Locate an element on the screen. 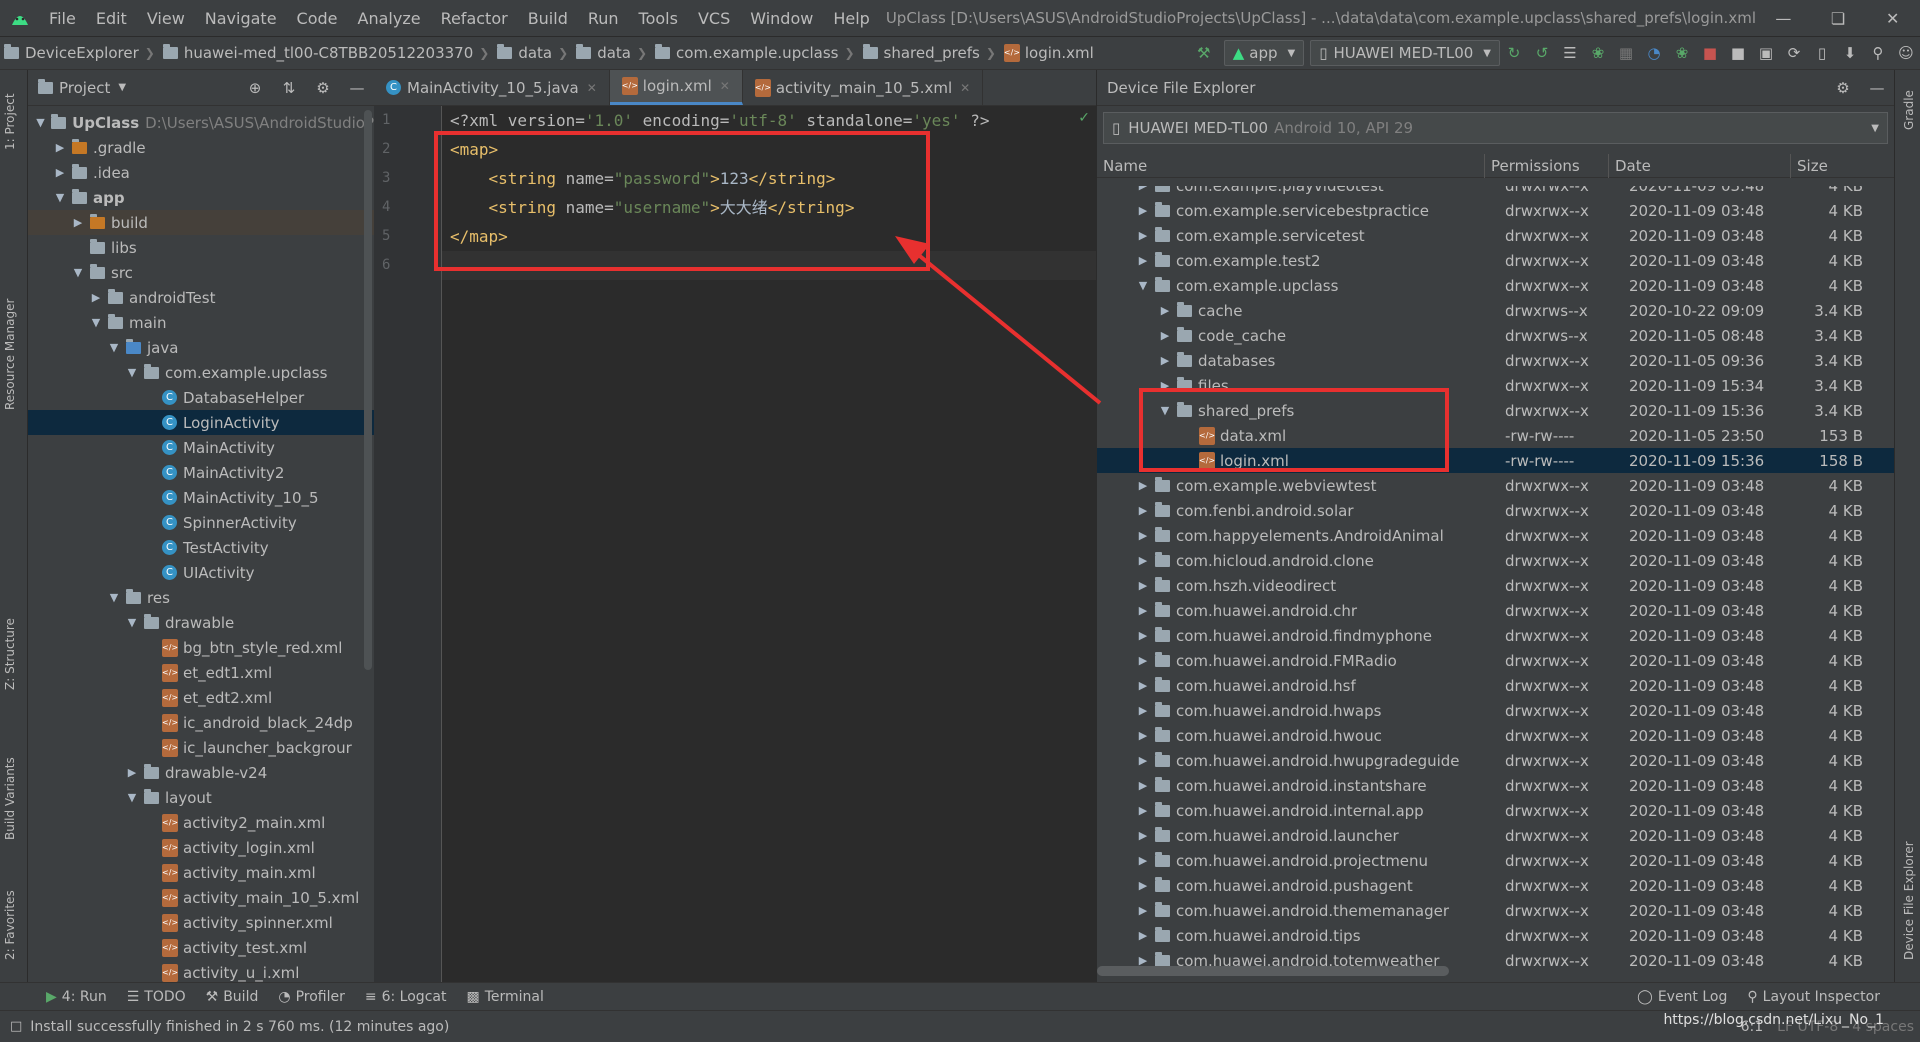 The width and height of the screenshot is (1920, 1042). column-permissions: Permissions is located at coordinates (1547, 165).